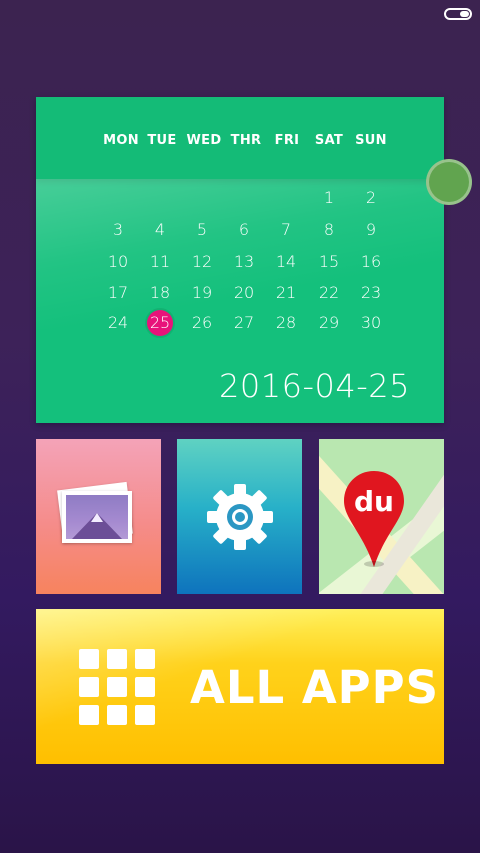 This screenshot has height=853, width=480. What do you see at coordinates (371, 293) in the screenshot?
I see `calendar-day: 23` at bounding box center [371, 293].